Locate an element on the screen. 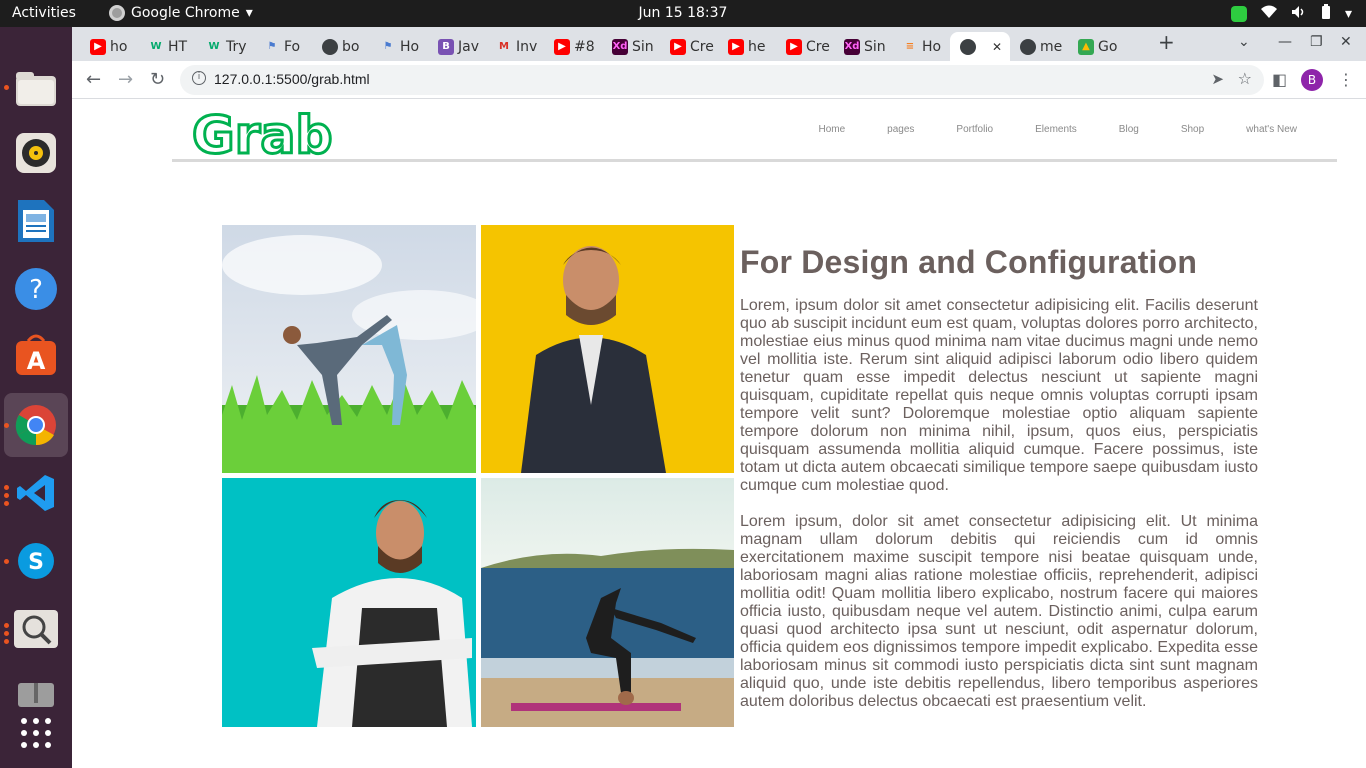 The height and width of the screenshot is (768, 1366). browser-tab: ✕ is located at coordinates (980, 46).